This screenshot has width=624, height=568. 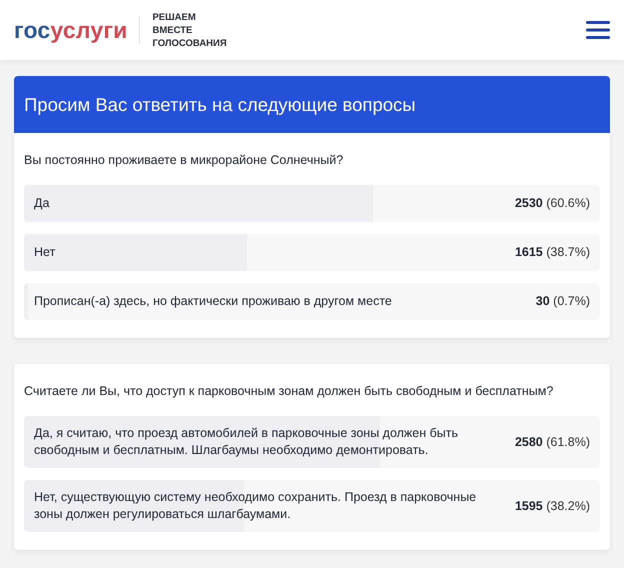 I want to click on result-count: 1615 (38.7%), so click(x=552, y=252).